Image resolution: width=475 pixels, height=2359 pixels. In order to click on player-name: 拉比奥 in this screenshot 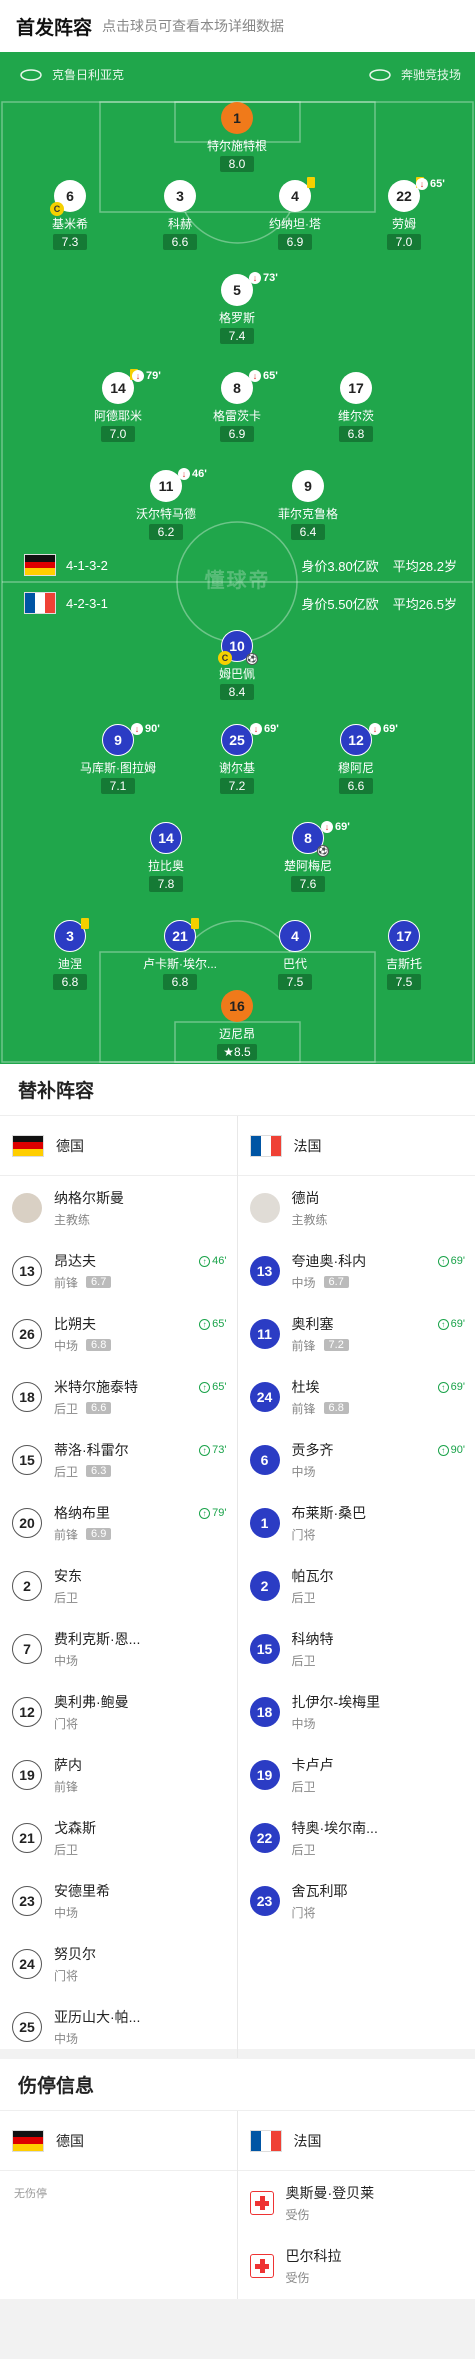, I will do `click(165, 866)`.